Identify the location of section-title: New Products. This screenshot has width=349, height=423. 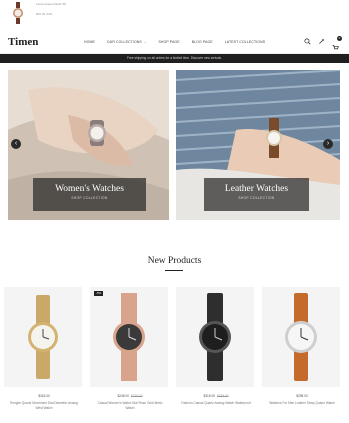
(174, 261).